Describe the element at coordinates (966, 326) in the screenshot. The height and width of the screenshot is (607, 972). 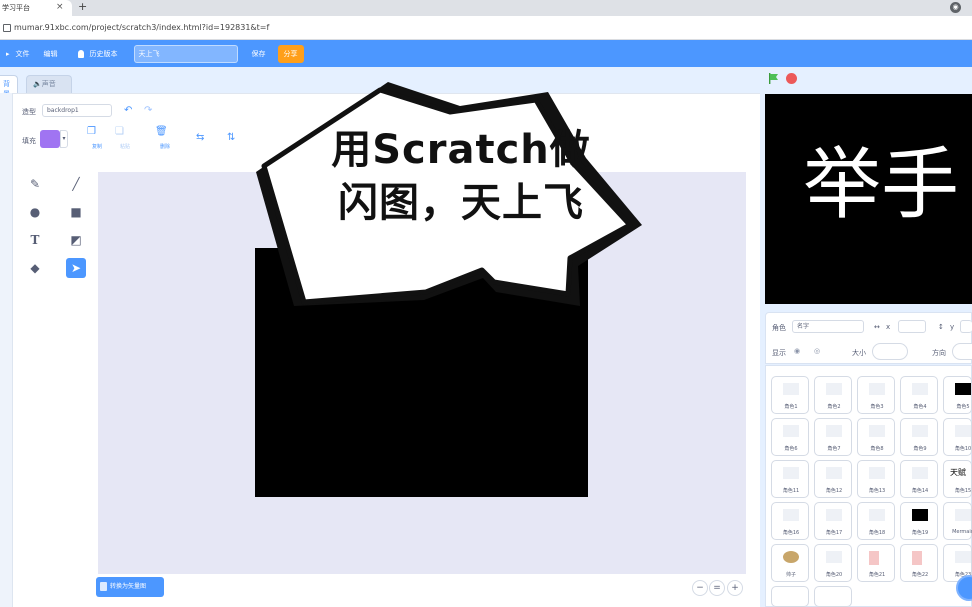
I see `y-input` at that location.